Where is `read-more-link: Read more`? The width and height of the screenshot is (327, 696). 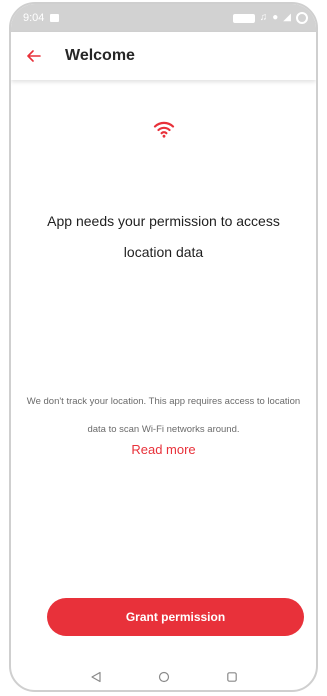
read-more-link: Read more is located at coordinates (163, 449).